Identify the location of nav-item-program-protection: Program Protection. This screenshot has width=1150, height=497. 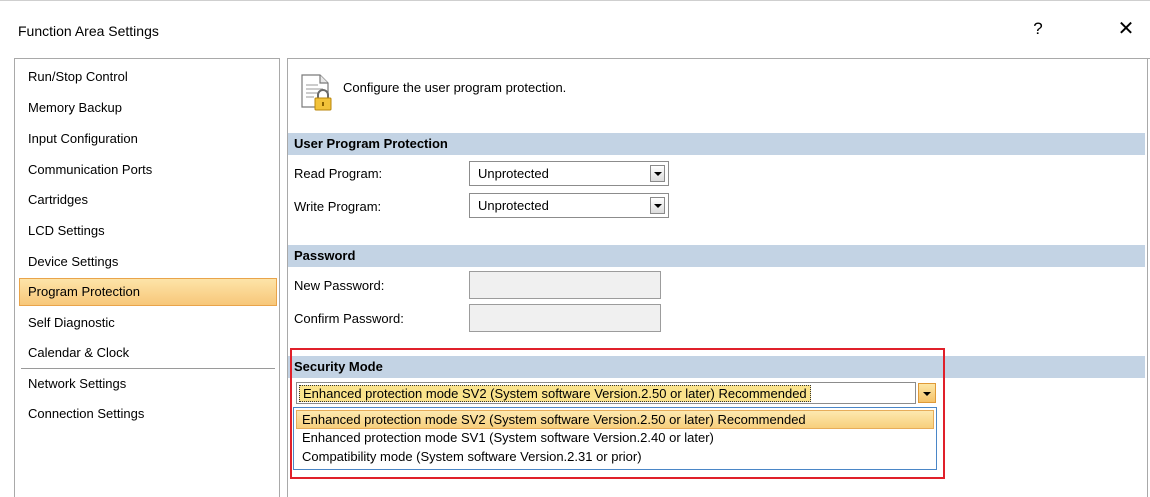
(148, 292).